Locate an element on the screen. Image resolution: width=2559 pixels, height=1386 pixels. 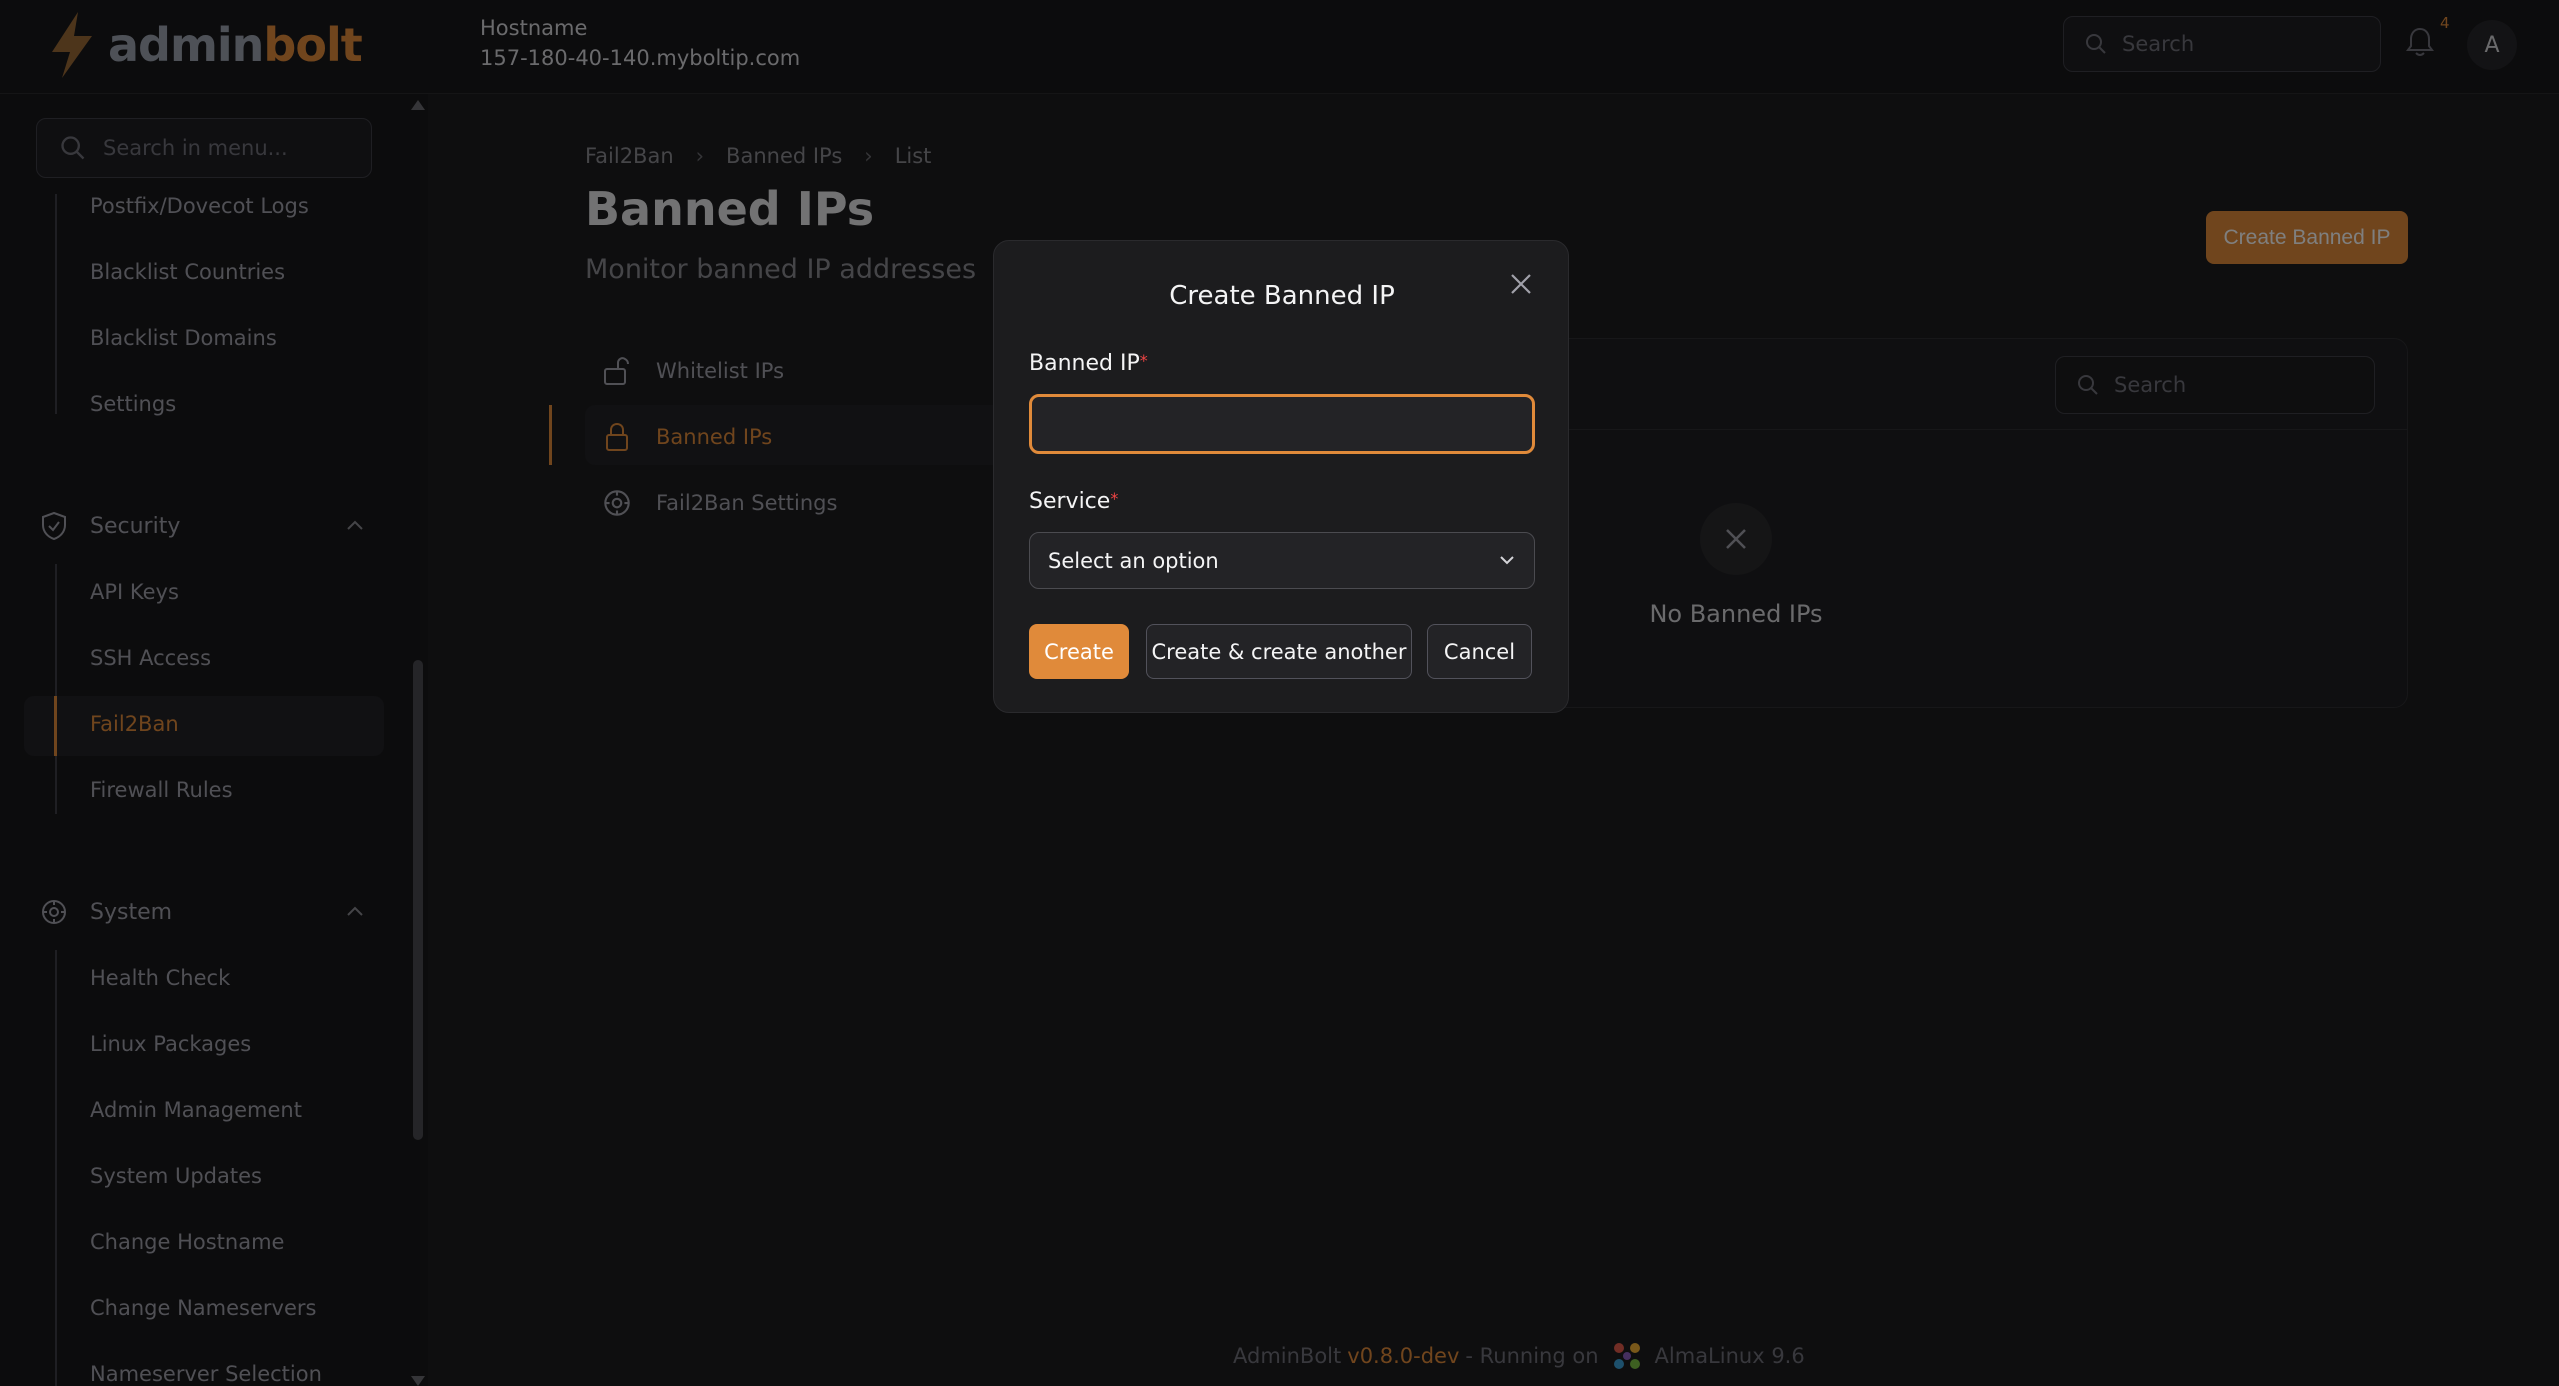
chevron-down-icon is located at coordinates (1507, 560).